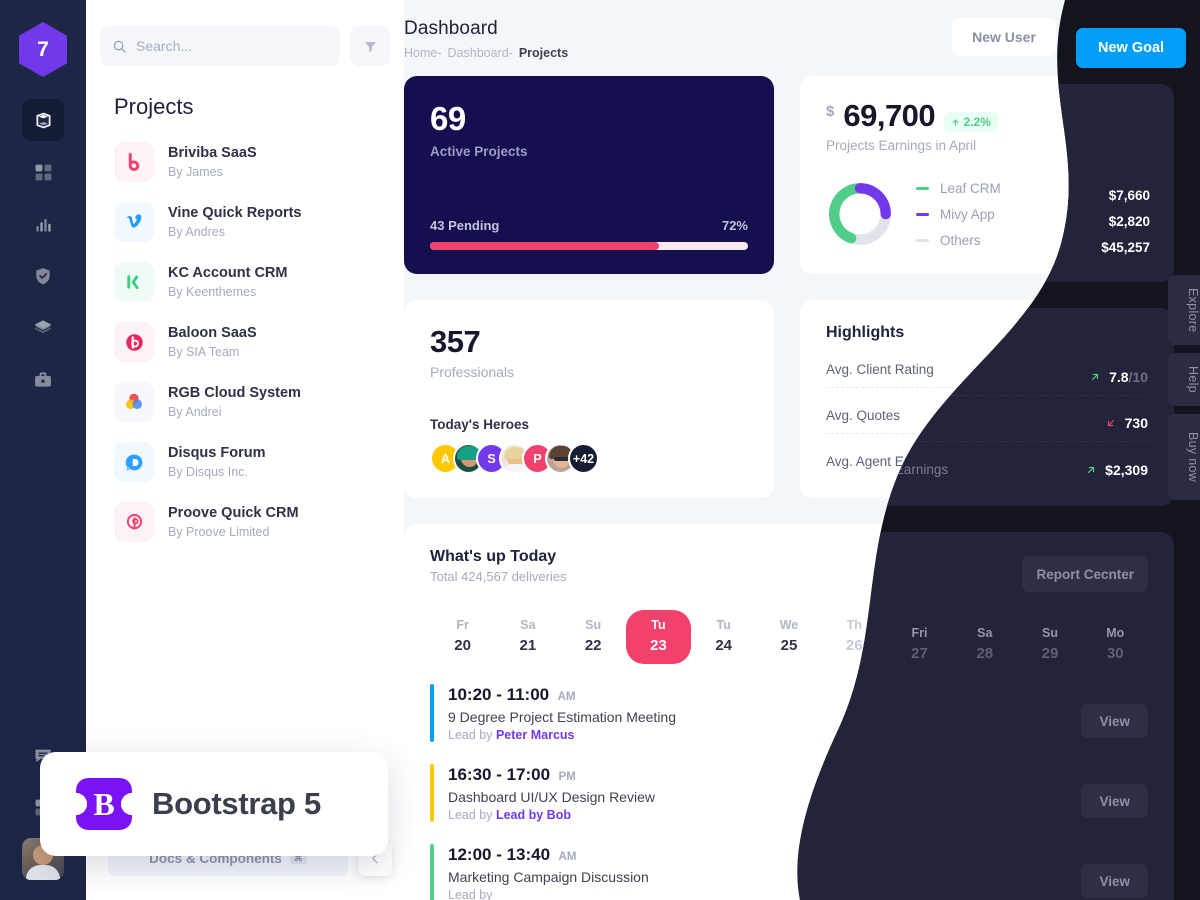 The height and width of the screenshot is (900, 1200). Describe the element at coordinates (919, 637) in the screenshot. I see `day-cell: Fri 27` at that location.